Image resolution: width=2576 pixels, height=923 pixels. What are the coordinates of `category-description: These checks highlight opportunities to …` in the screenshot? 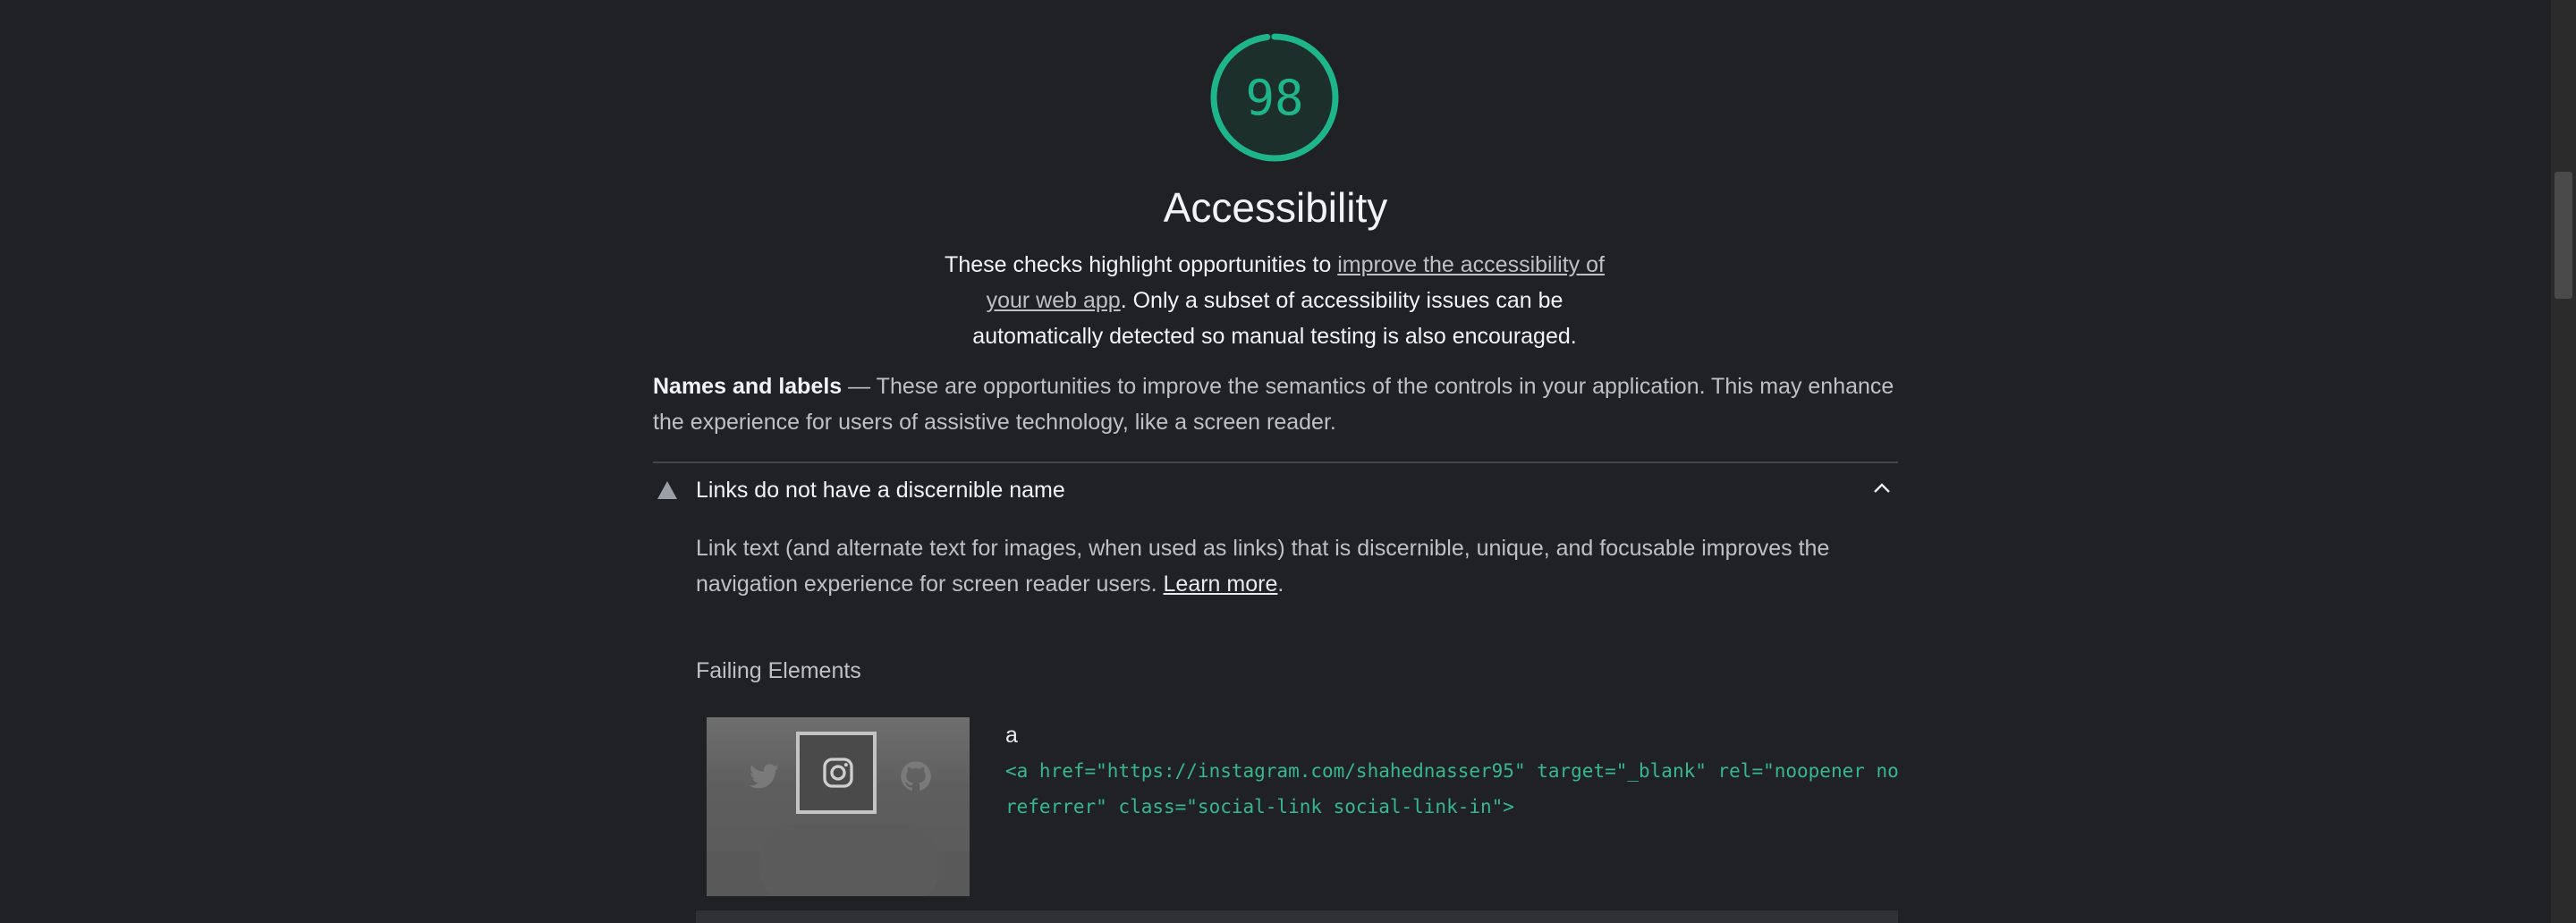 It's located at (1274, 300).